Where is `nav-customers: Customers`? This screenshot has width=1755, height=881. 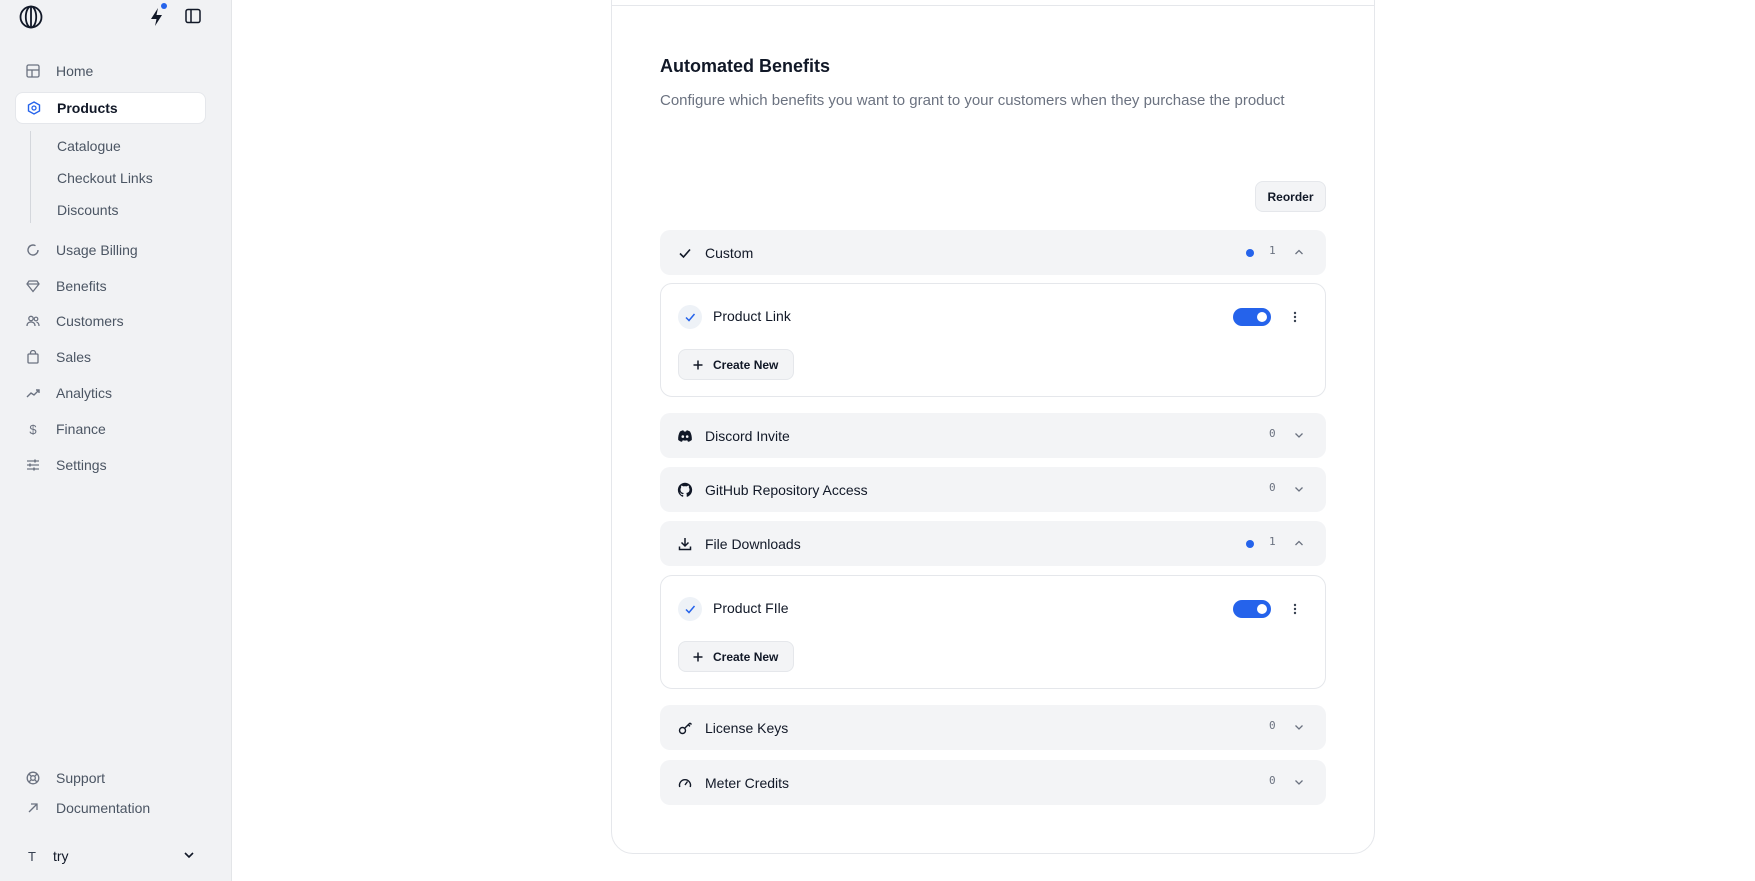
nav-customers: Customers is located at coordinates (110, 321).